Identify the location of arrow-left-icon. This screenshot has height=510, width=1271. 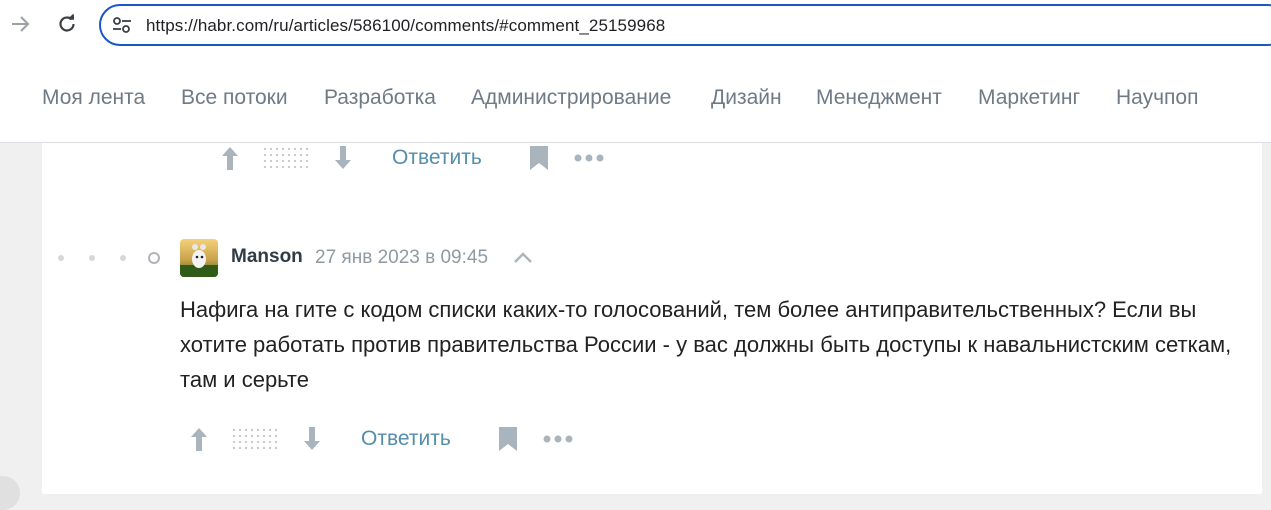
(21, 24).